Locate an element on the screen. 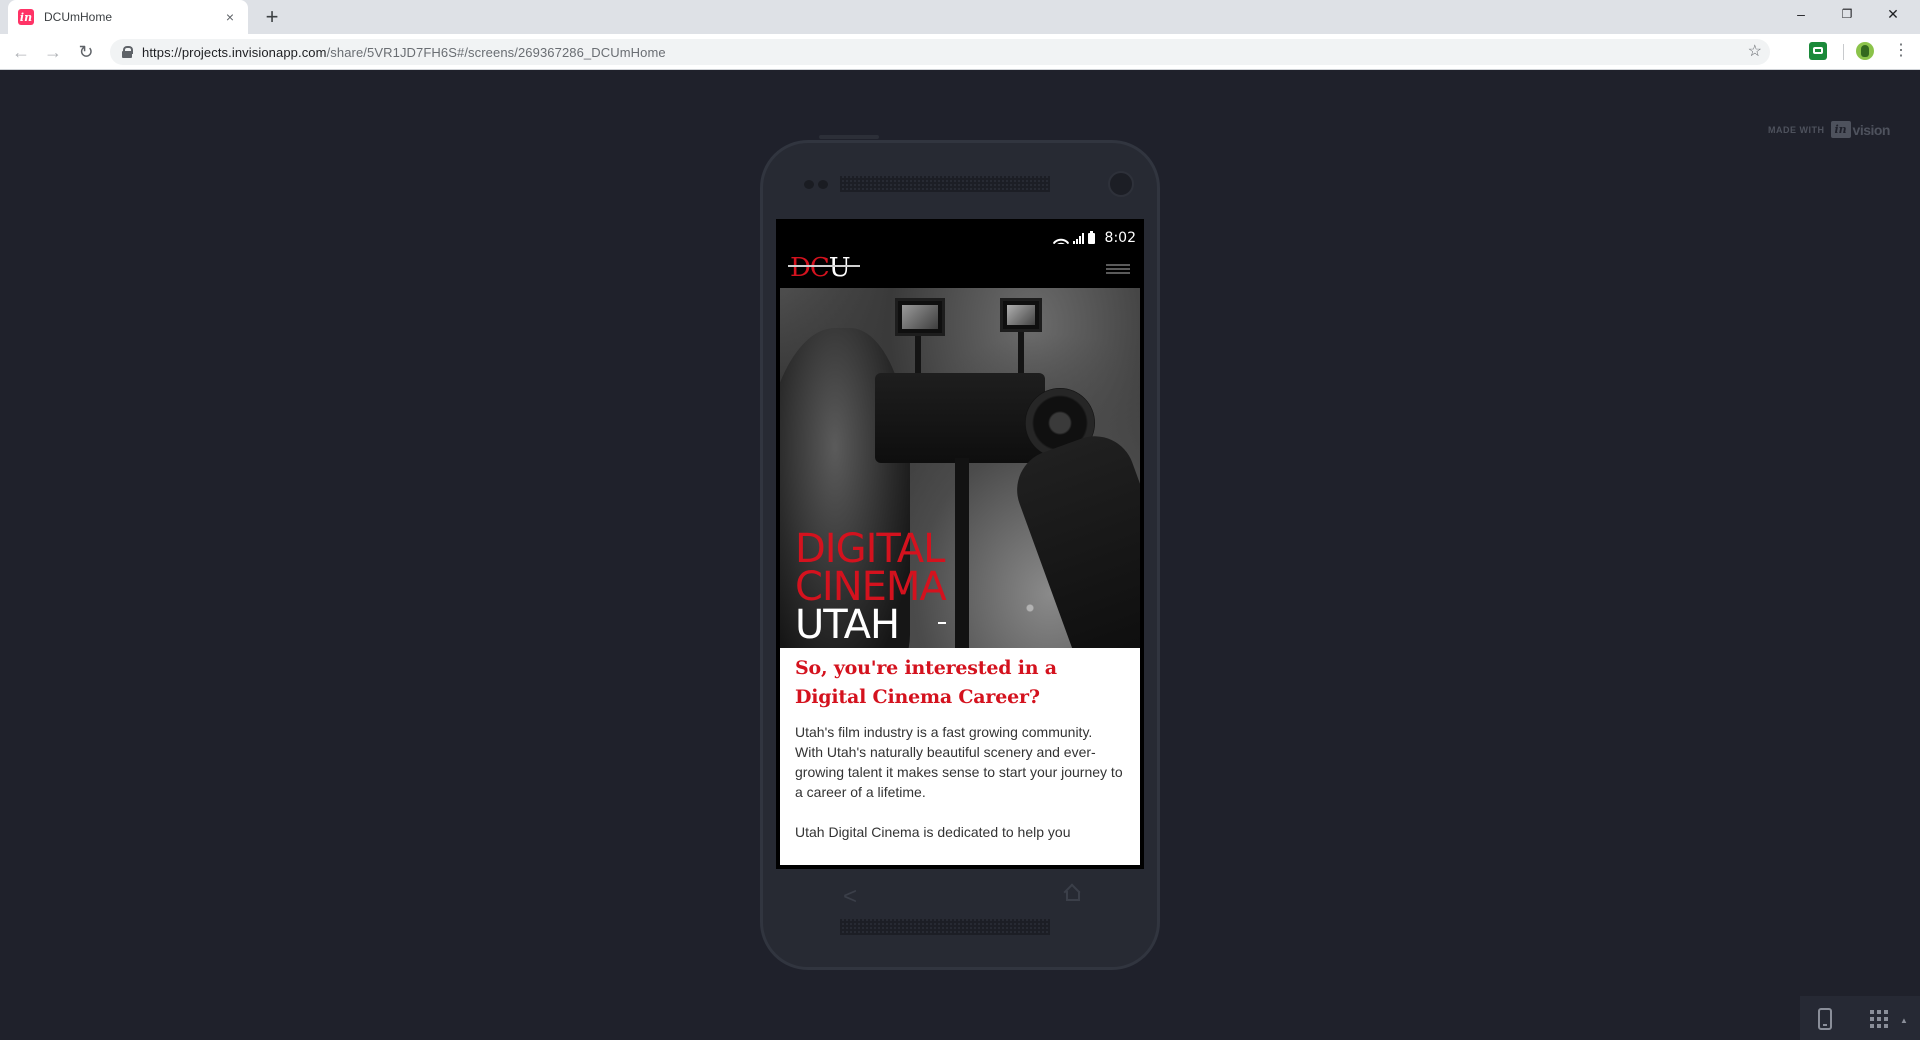 Image resolution: width=1920 pixels, height=1040 pixels. hero-dash-mark is located at coordinates (942, 623).